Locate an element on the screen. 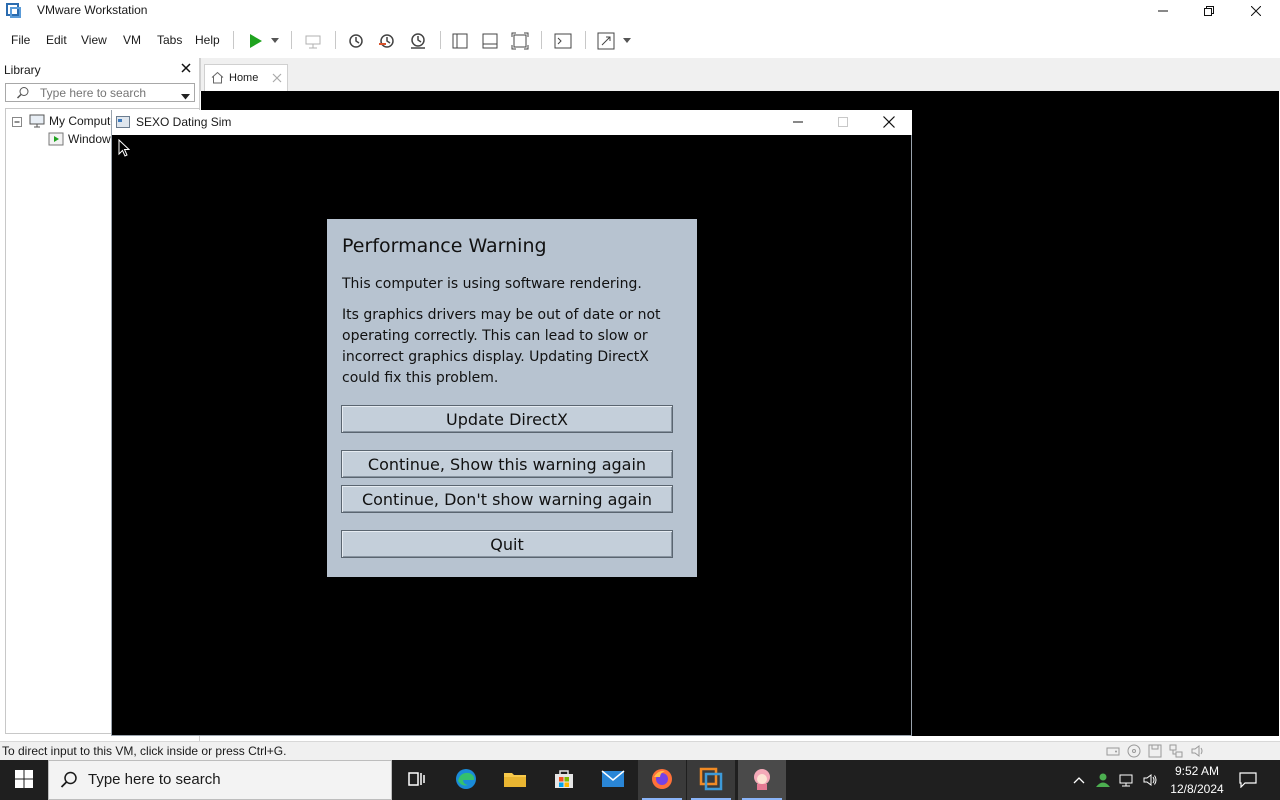  vmware-taskbar-icon is located at coordinates (711, 780).